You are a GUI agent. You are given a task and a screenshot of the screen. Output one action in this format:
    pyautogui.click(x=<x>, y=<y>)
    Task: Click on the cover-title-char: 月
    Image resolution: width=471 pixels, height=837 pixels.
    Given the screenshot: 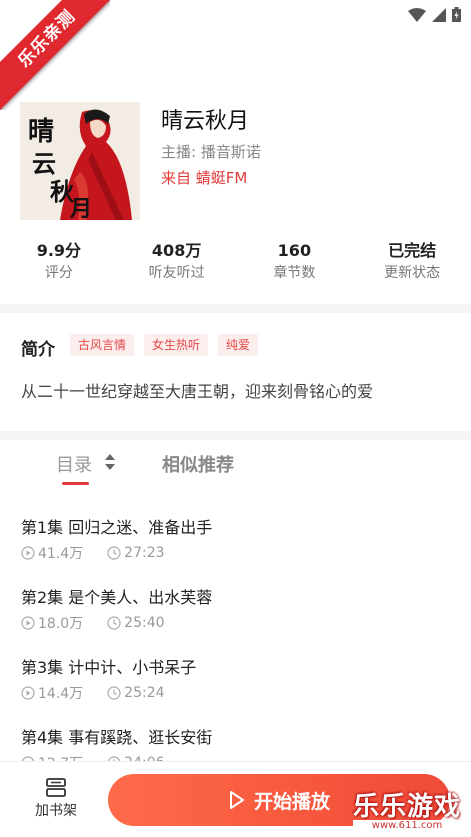 What is the action you would take?
    pyautogui.click(x=80, y=208)
    